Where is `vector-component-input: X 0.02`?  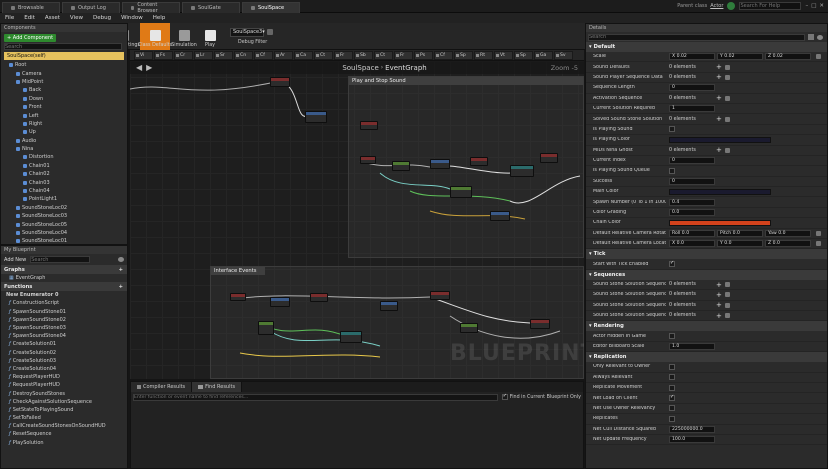
vector-component-input: X 0.02 is located at coordinates (692, 57).